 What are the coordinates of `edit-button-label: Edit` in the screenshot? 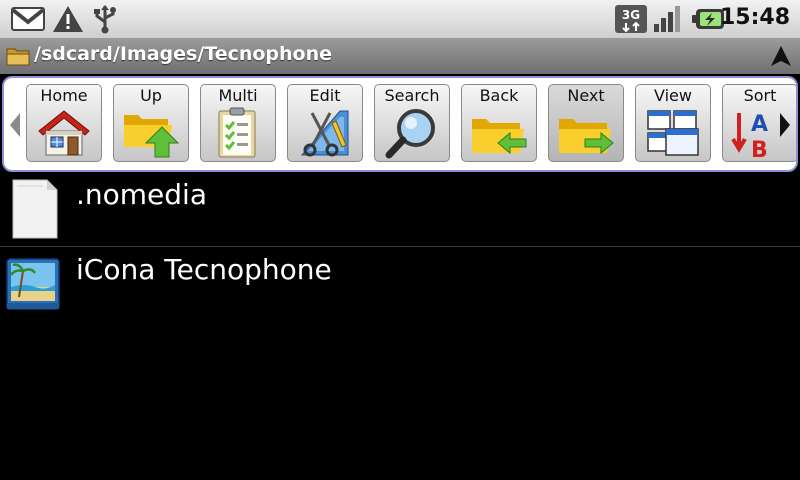 It's located at (325, 95).